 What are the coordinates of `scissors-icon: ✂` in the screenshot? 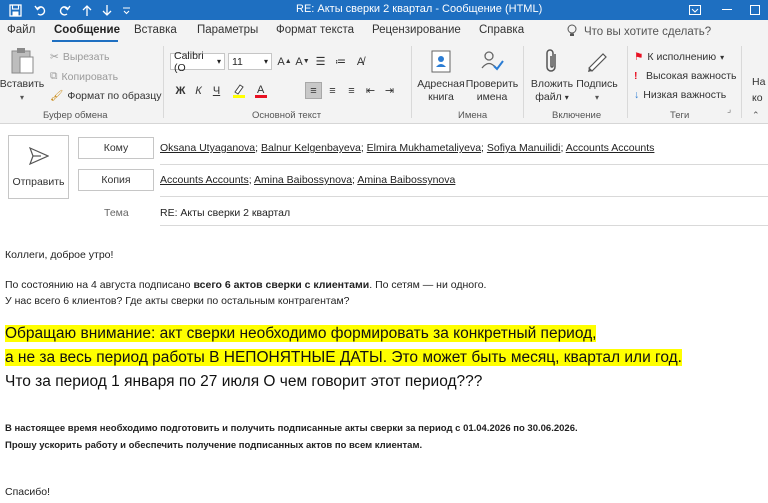 It's located at (54, 57).